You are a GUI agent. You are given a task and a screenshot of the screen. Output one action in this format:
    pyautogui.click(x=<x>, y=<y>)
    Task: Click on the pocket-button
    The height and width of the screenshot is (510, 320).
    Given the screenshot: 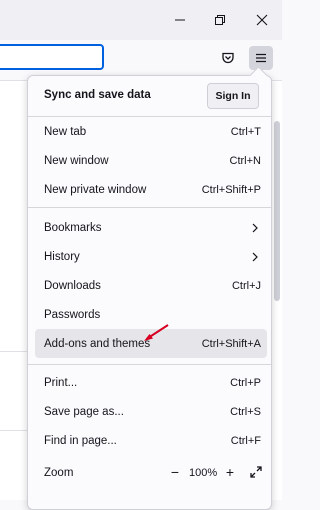 What is the action you would take?
    pyautogui.click(x=228, y=58)
    